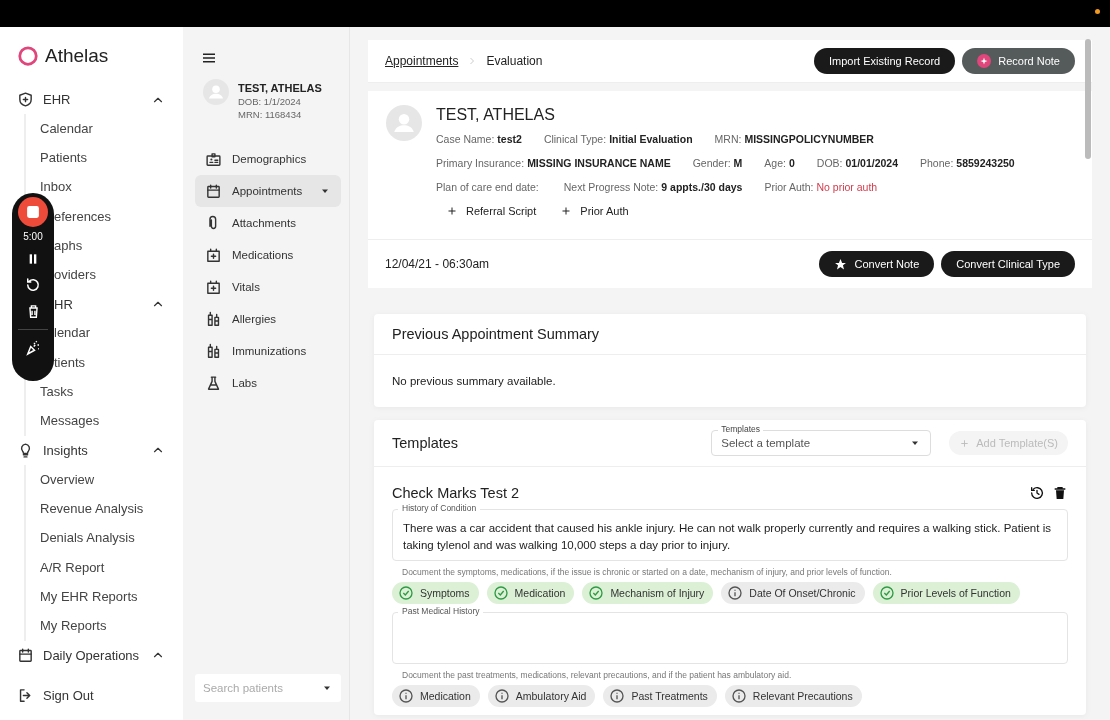  Describe the element at coordinates (651, 139) in the screenshot. I see `field-value: Initial Evaluation` at that location.